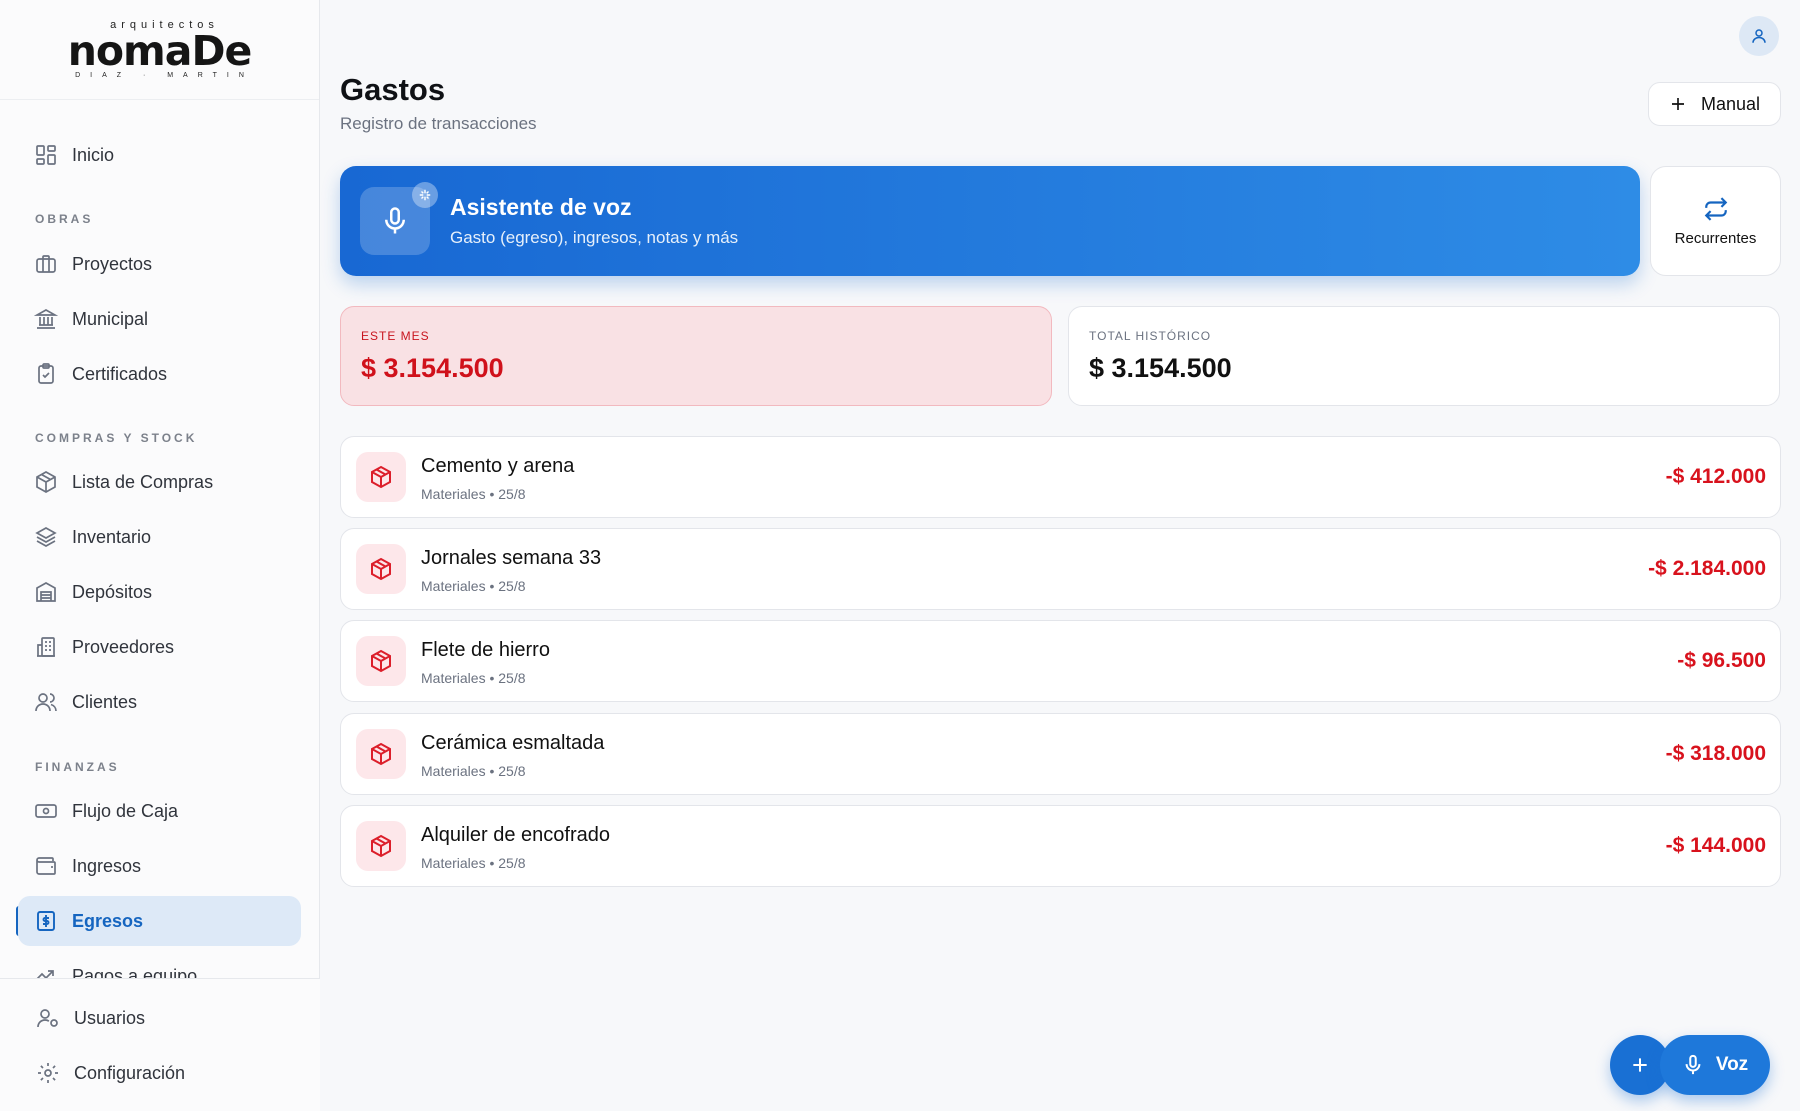 The image size is (1800, 1111). I want to click on sidebar-item-configuracion: Configuración, so click(161, 1073).